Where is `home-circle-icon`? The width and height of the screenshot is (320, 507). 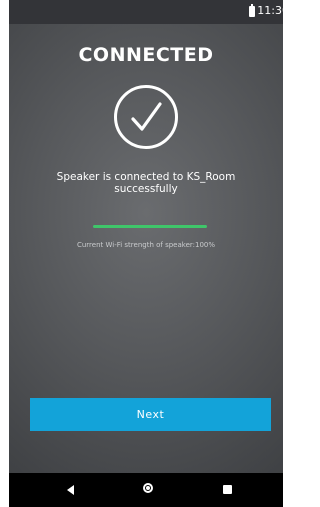 home-circle-icon is located at coordinates (148, 488).